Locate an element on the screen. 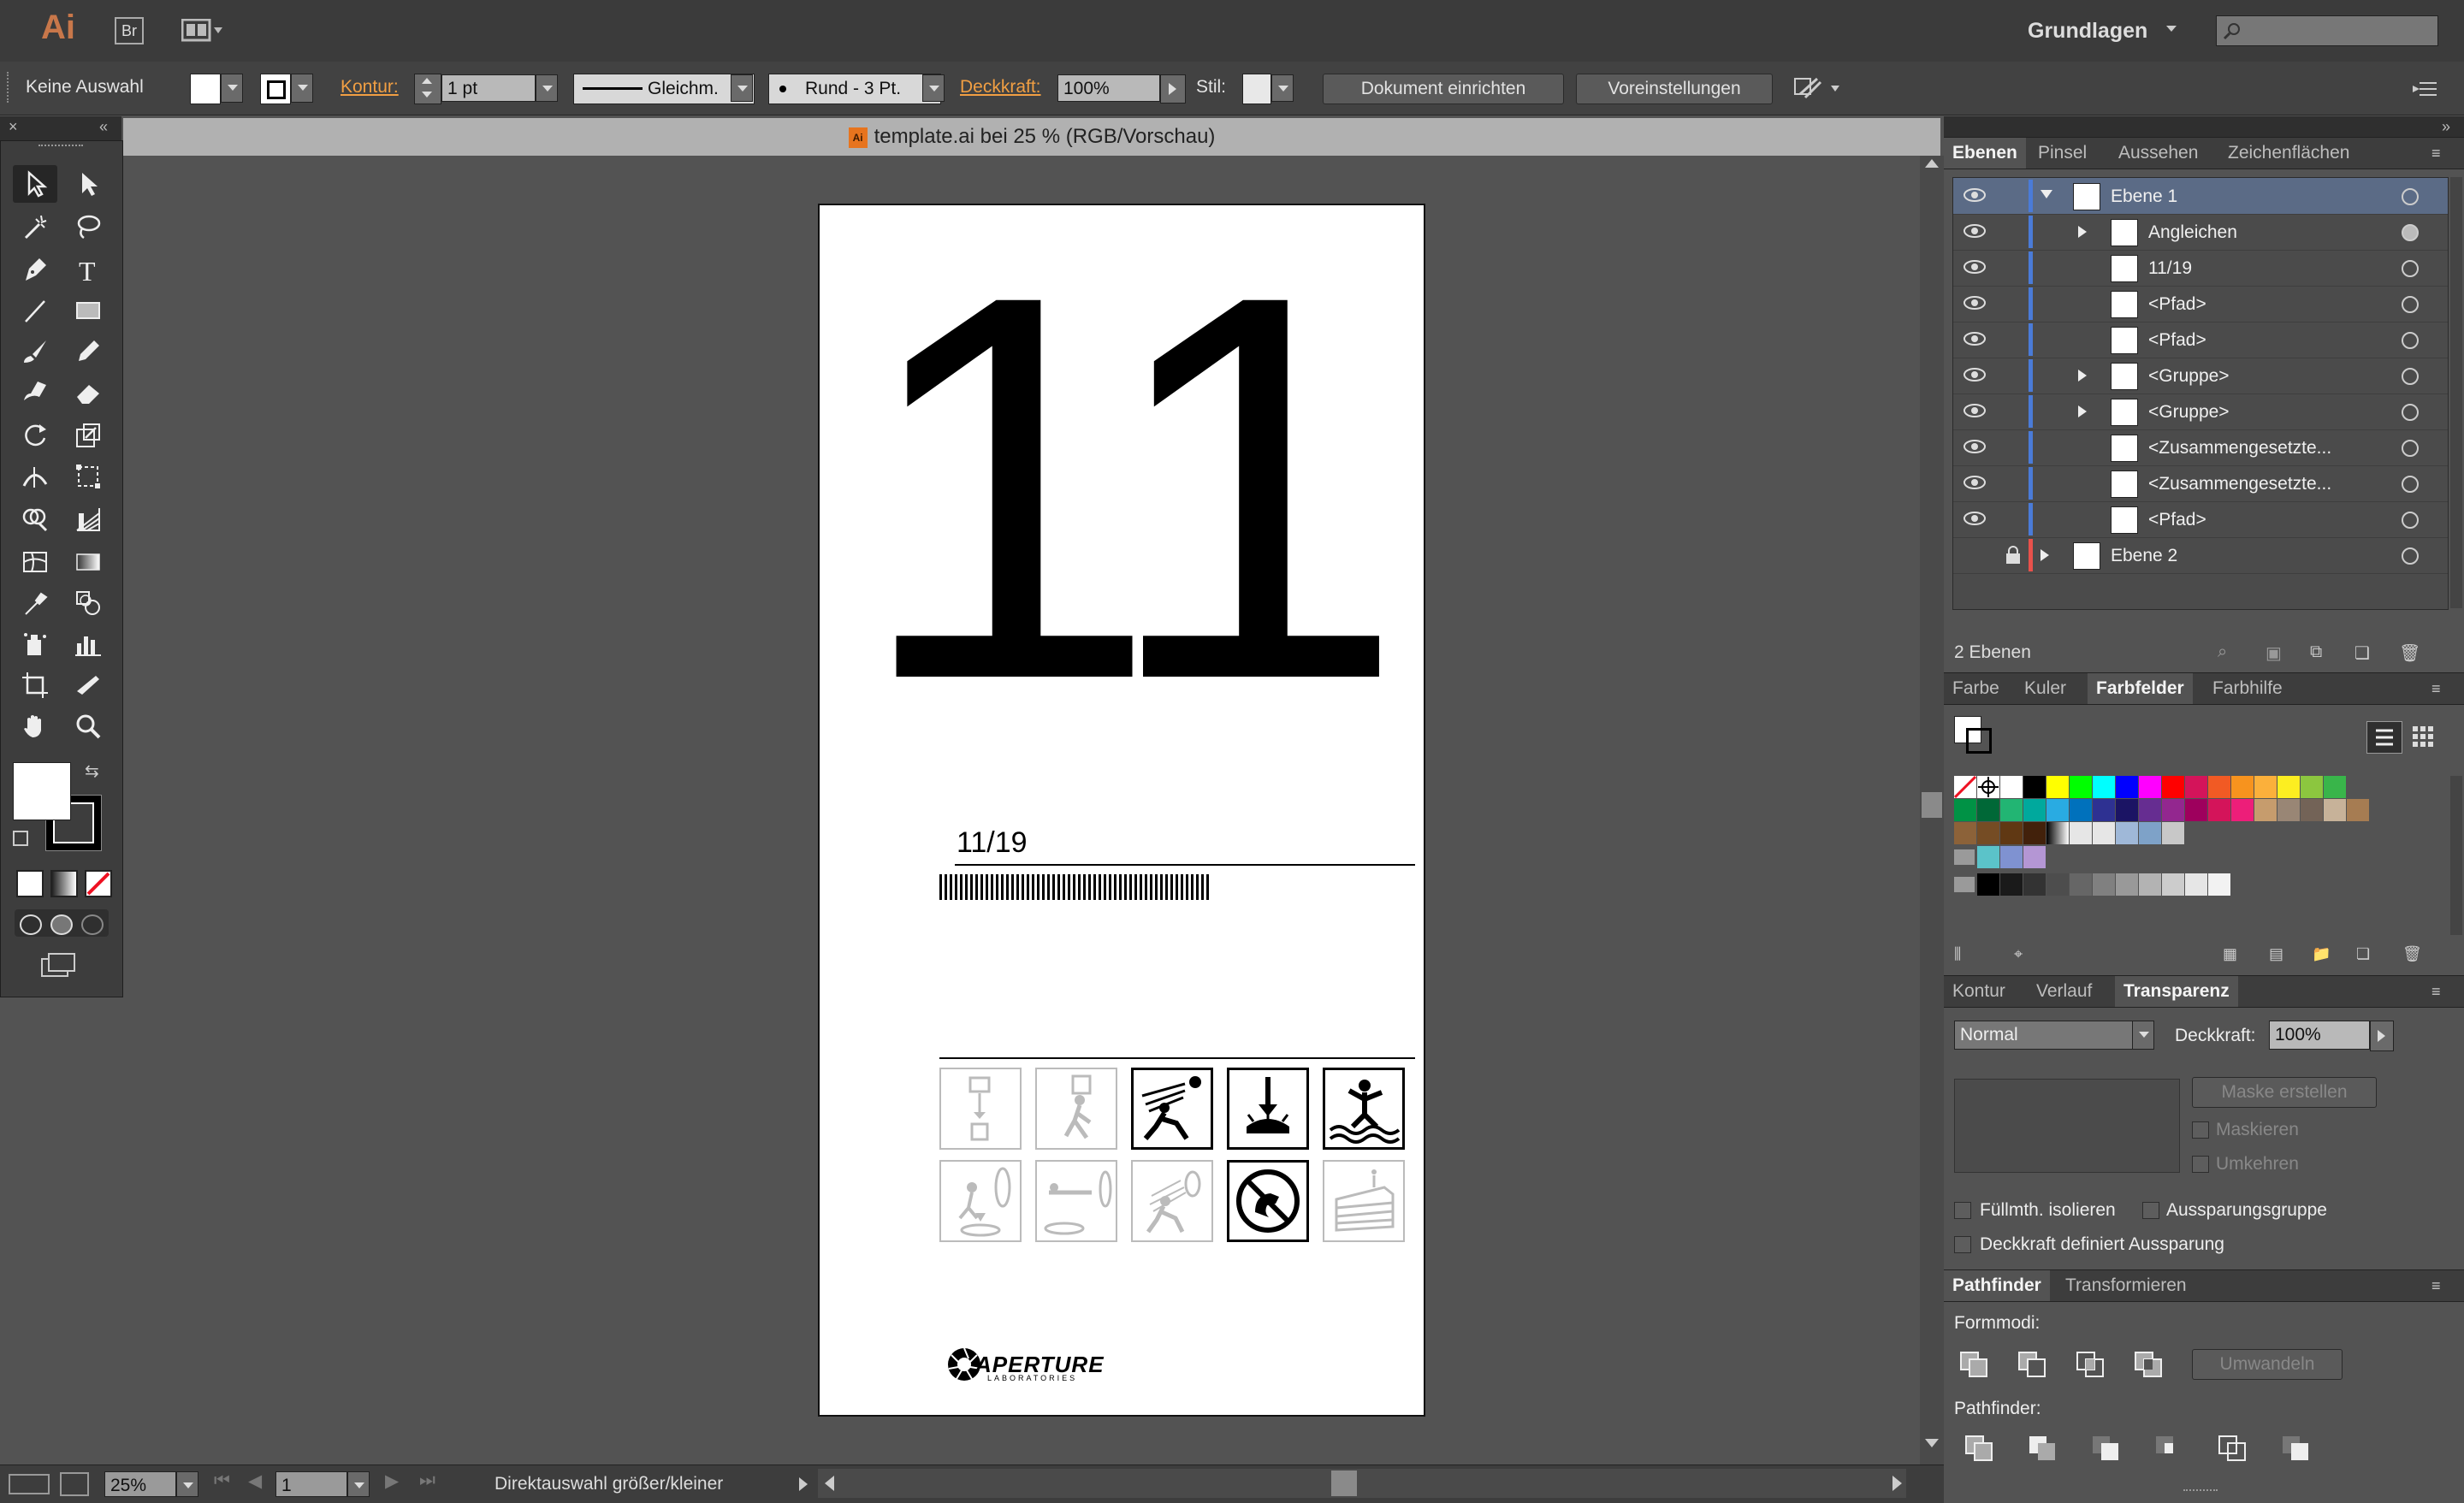 The height and width of the screenshot is (1503, 2464). share-icon is located at coordinates (74, 1484).